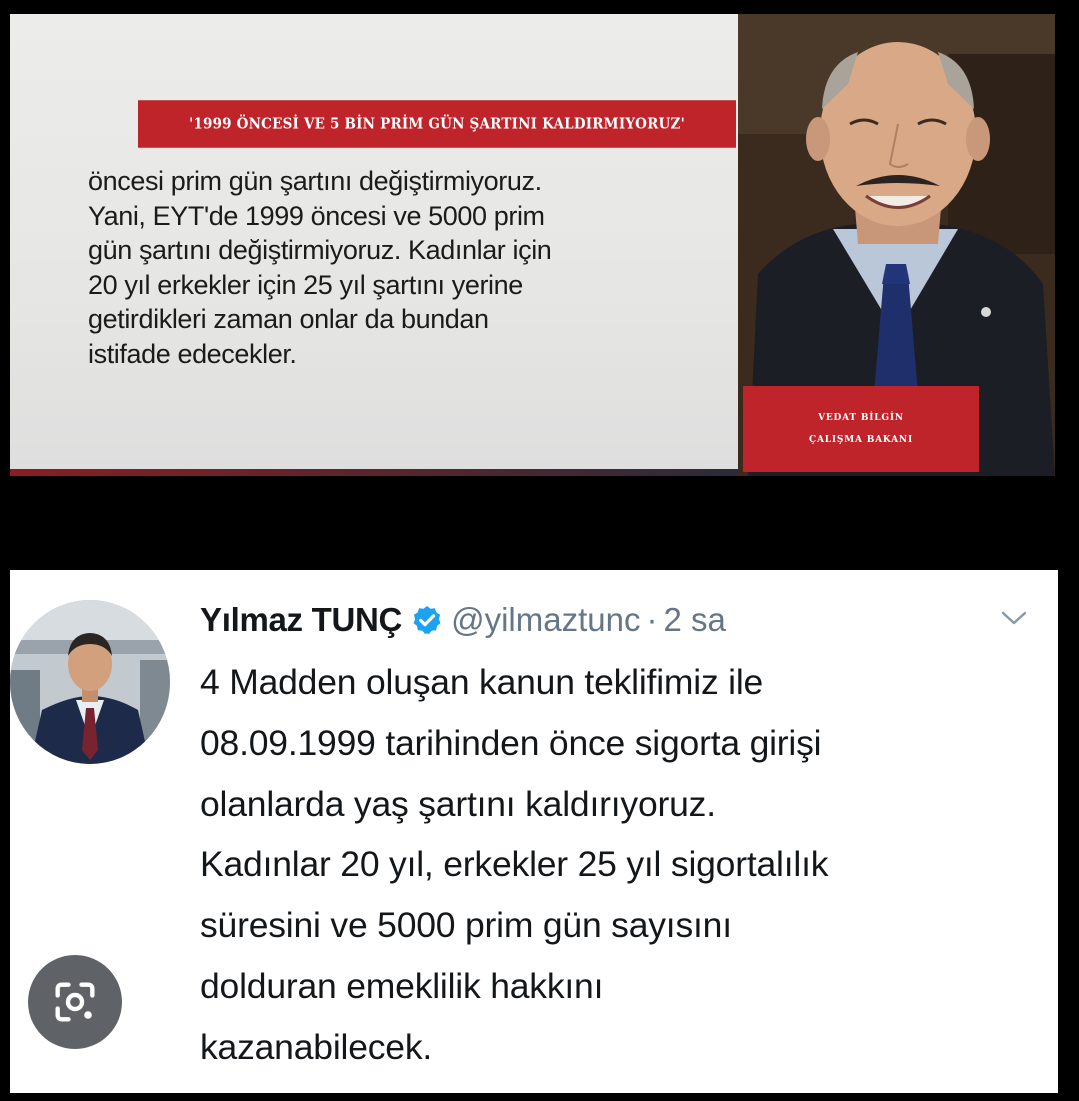  What do you see at coordinates (402, 985) in the screenshot?
I see `tweet-text-line: dolduran emeklilik hakkını` at bounding box center [402, 985].